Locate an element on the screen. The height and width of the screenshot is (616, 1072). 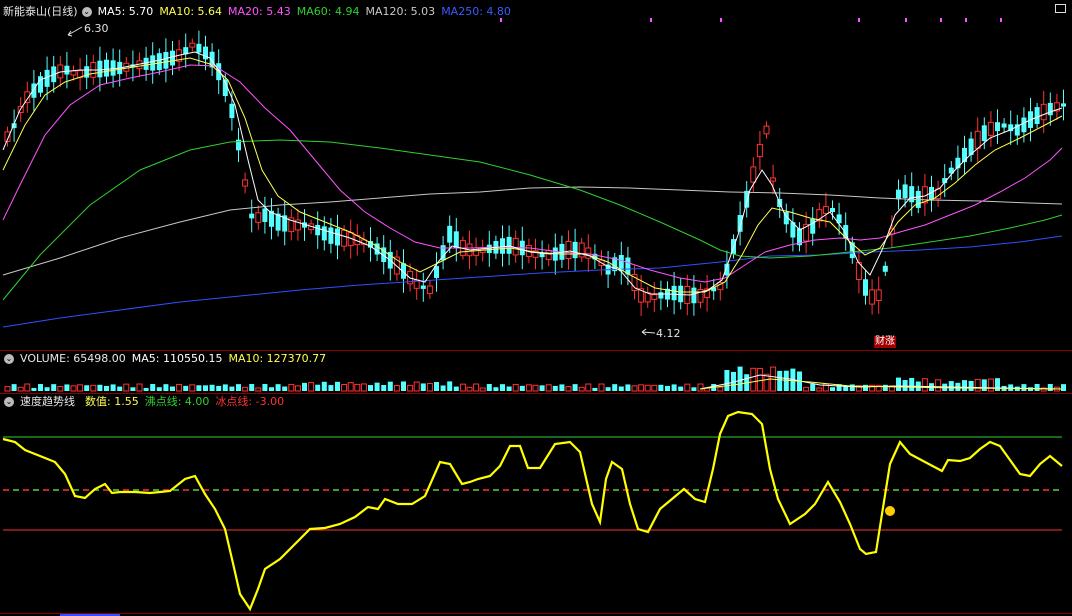
signal-badge: 财涨 is located at coordinates (885, 342).